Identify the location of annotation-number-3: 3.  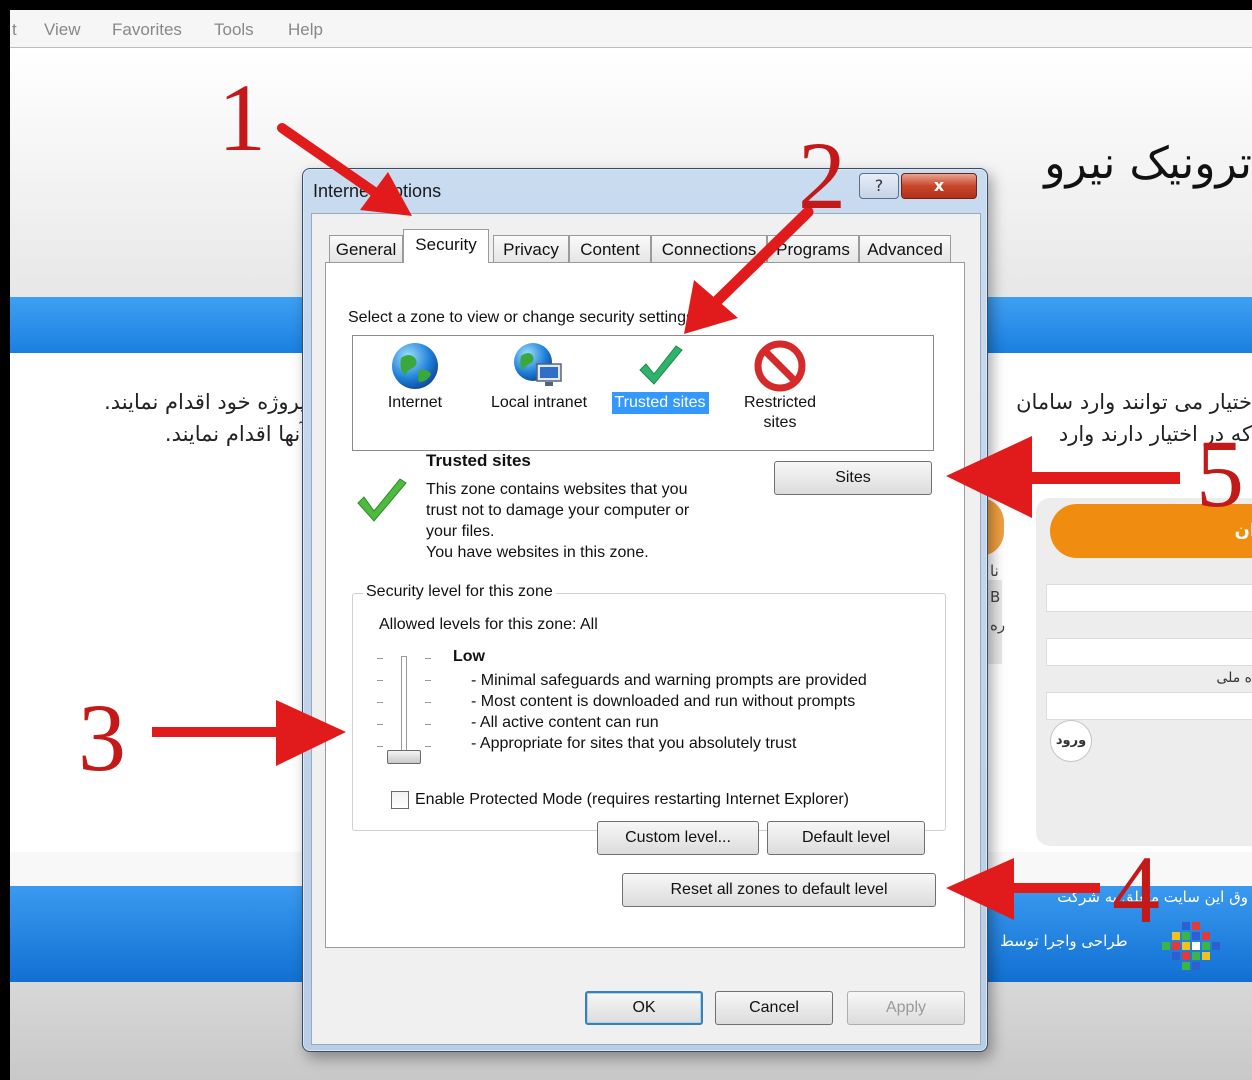
(102, 737).